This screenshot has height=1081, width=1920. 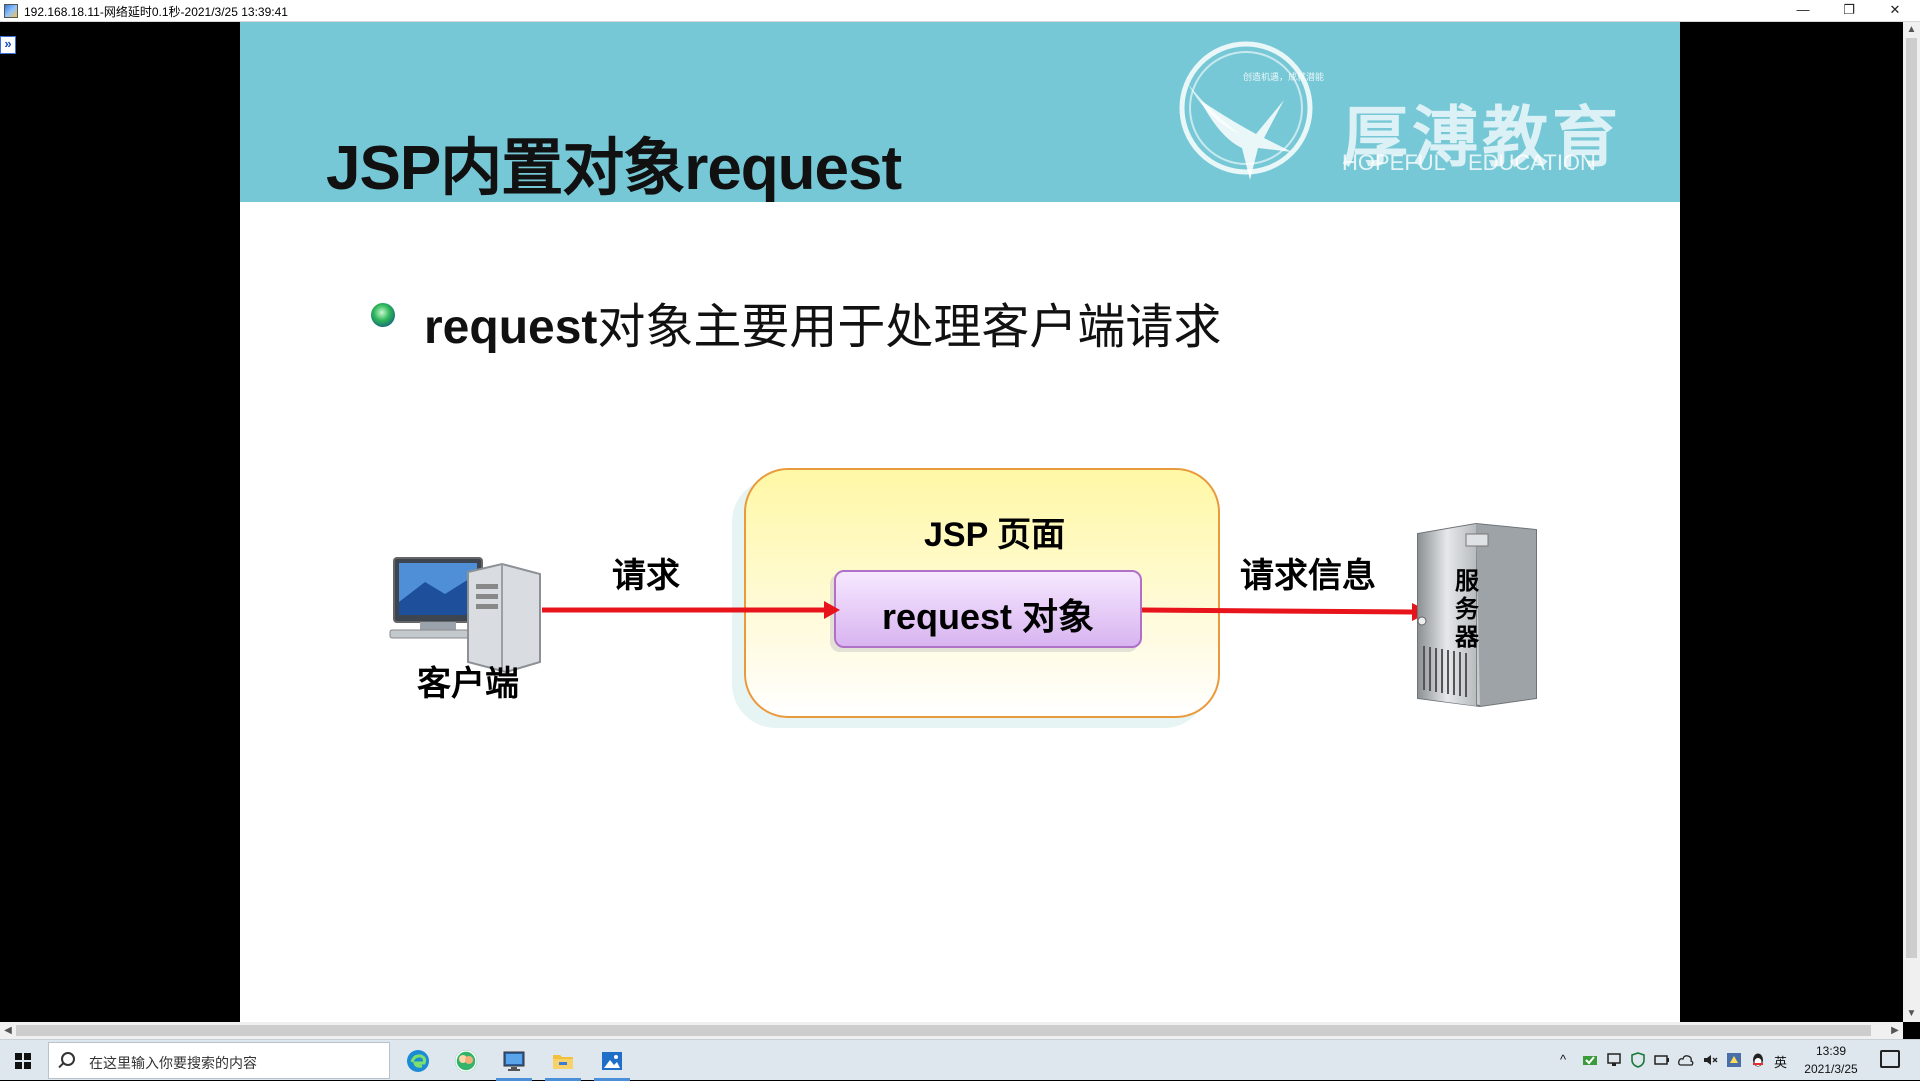 What do you see at coordinates (465, 615) in the screenshot?
I see `client-computer-icon` at bounding box center [465, 615].